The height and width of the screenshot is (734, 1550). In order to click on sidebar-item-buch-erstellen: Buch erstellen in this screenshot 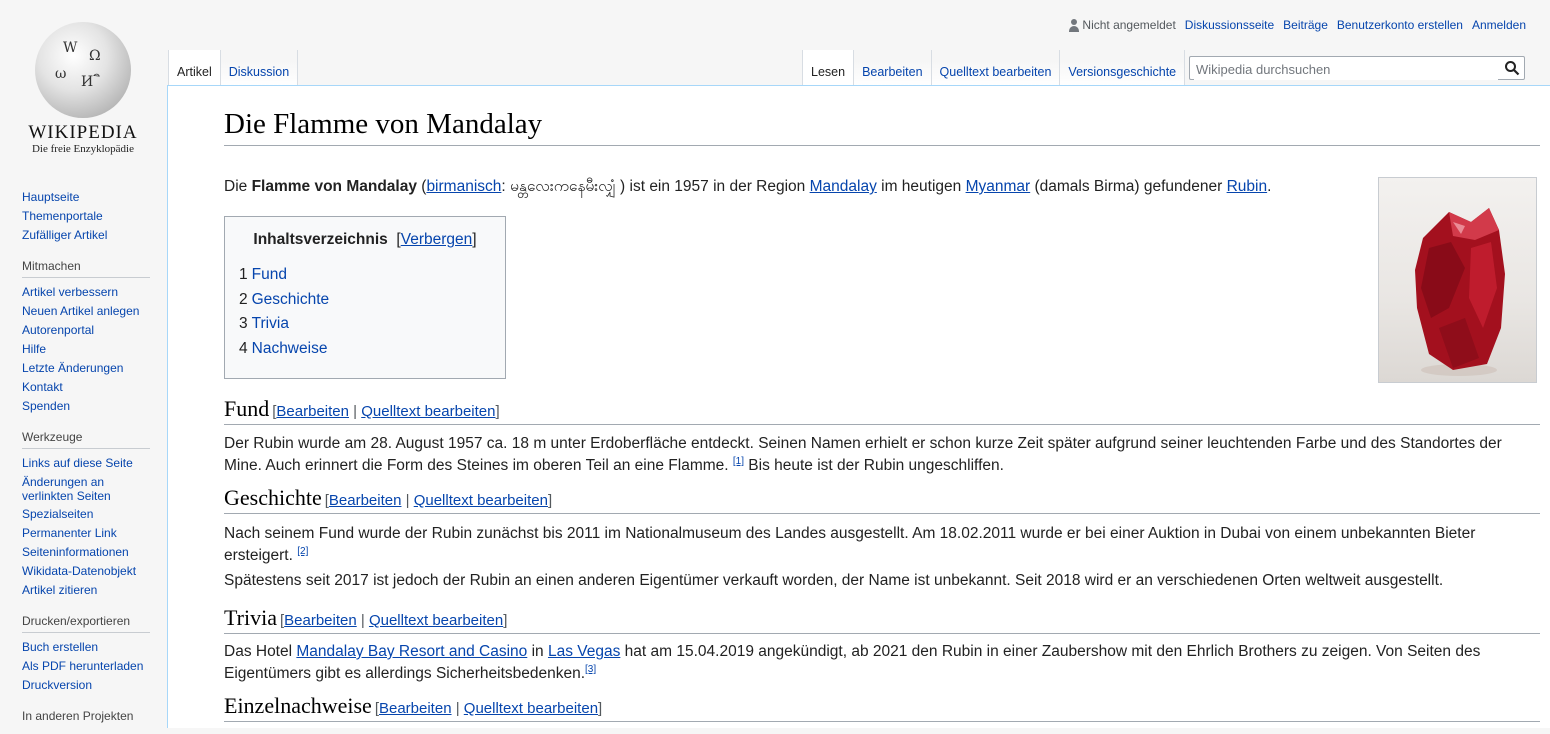, I will do `click(86, 649)`.